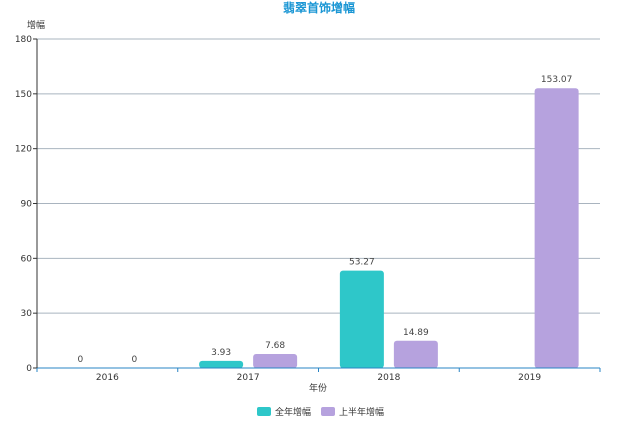 The height and width of the screenshot is (421, 639). What do you see at coordinates (36, 25) in the screenshot?
I see `y-axis-title: 增幅` at bounding box center [36, 25].